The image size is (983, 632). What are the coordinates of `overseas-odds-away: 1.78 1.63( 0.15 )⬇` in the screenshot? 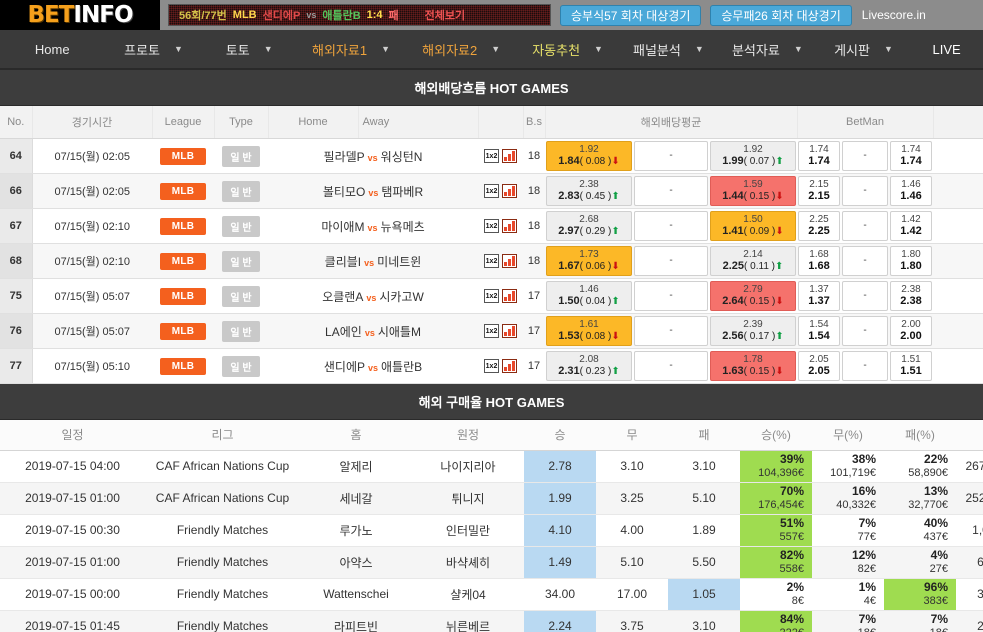 It's located at (753, 366).